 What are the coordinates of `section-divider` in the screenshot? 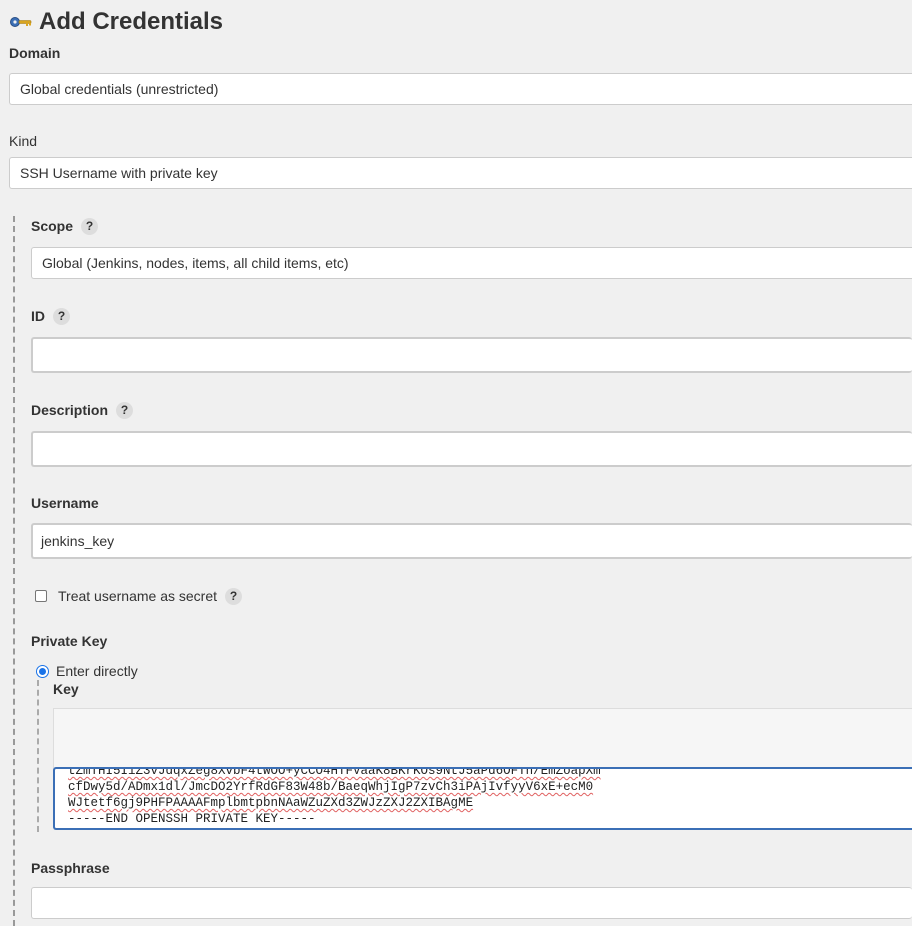 It's located at (14, 571).